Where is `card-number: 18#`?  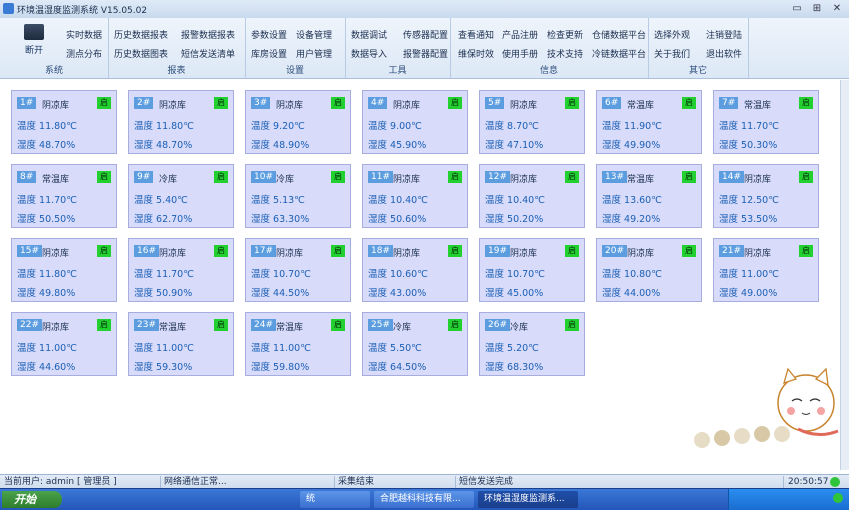 card-number: 18# is located at coordinates (380, 251).